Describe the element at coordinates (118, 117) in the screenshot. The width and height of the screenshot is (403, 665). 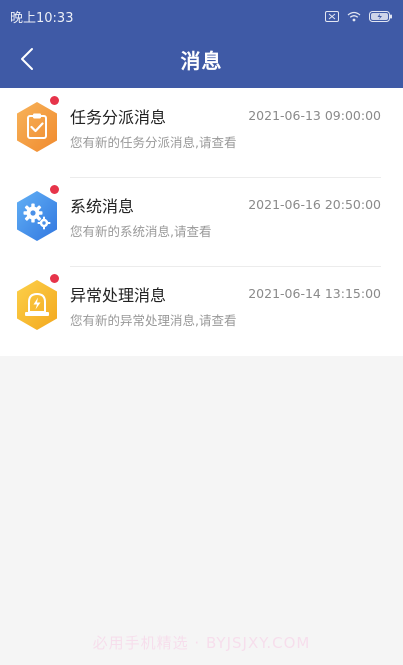
I see `message-title: 任务分派消息` at that location.